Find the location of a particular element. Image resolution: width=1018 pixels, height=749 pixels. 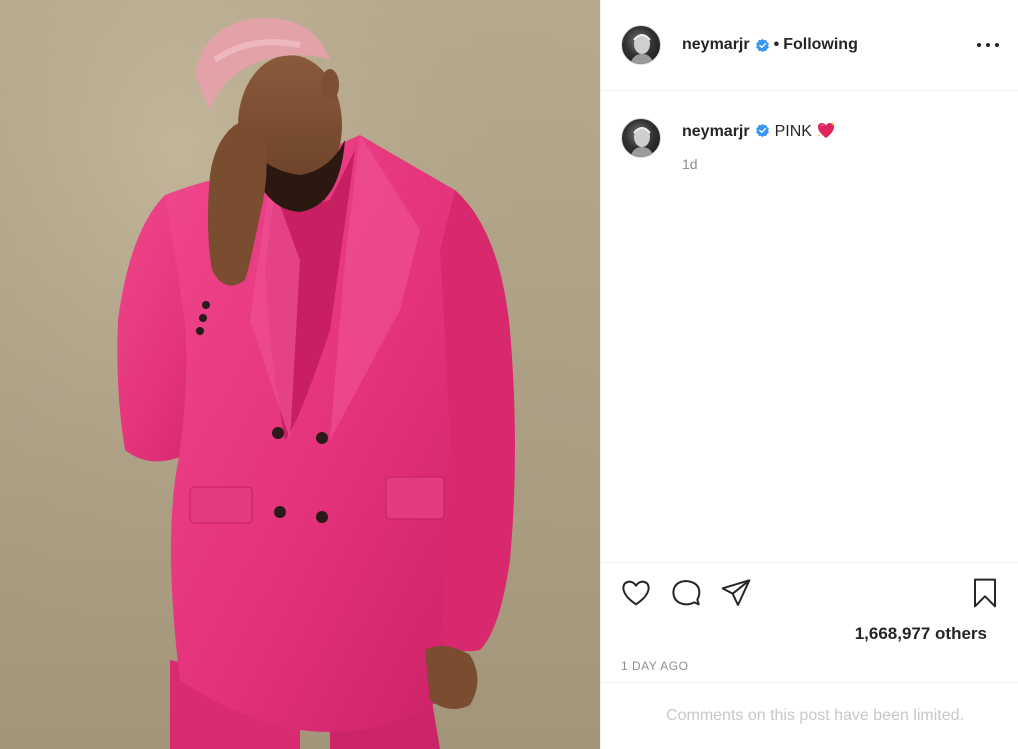

post-header: neymarjr • Following is located at coordinates (809, 45).